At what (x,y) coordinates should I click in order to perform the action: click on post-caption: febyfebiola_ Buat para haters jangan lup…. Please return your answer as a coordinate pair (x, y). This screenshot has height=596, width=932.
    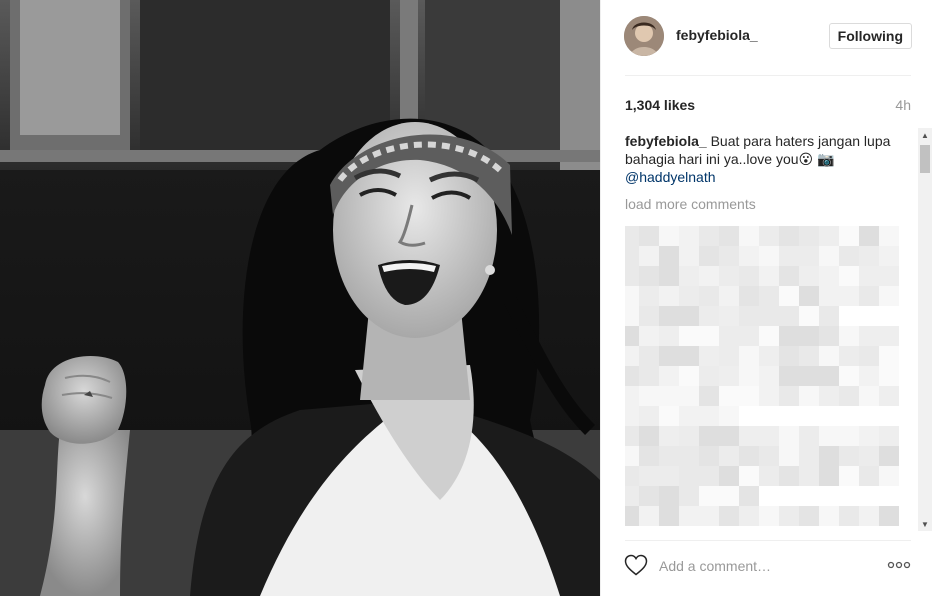
    Looking at the image, I should click on (760, 159).